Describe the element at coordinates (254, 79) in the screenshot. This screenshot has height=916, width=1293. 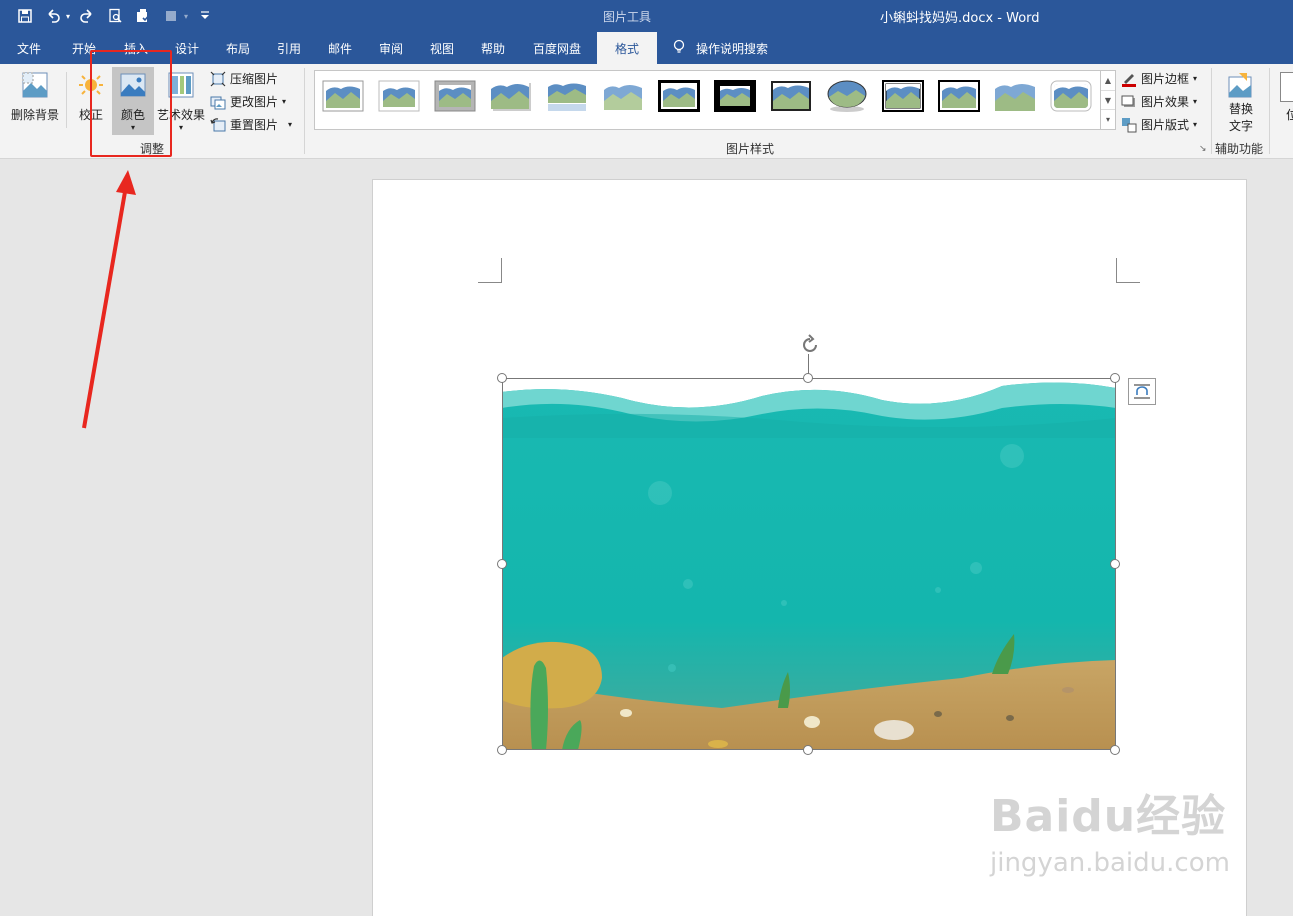
I see `compress-label: 压缩图片` at that location.